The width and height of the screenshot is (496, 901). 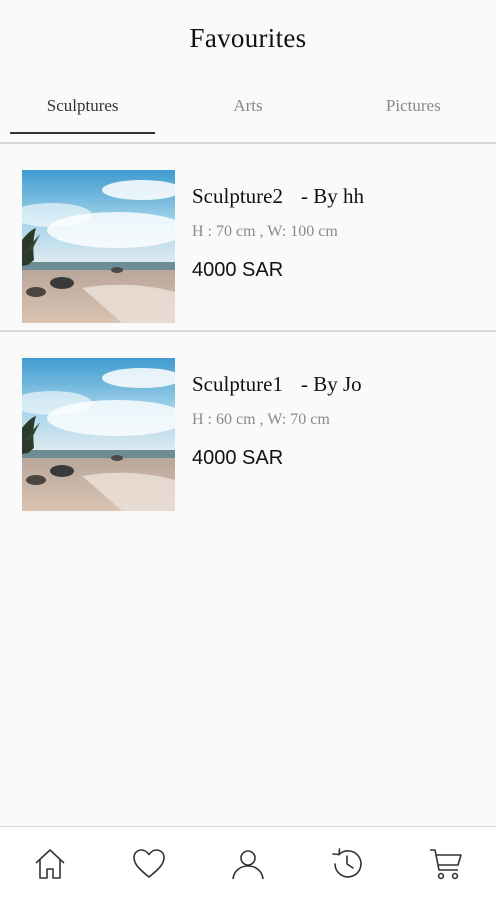 I want to click on nav-profile-button, so click(x=248, y=864).